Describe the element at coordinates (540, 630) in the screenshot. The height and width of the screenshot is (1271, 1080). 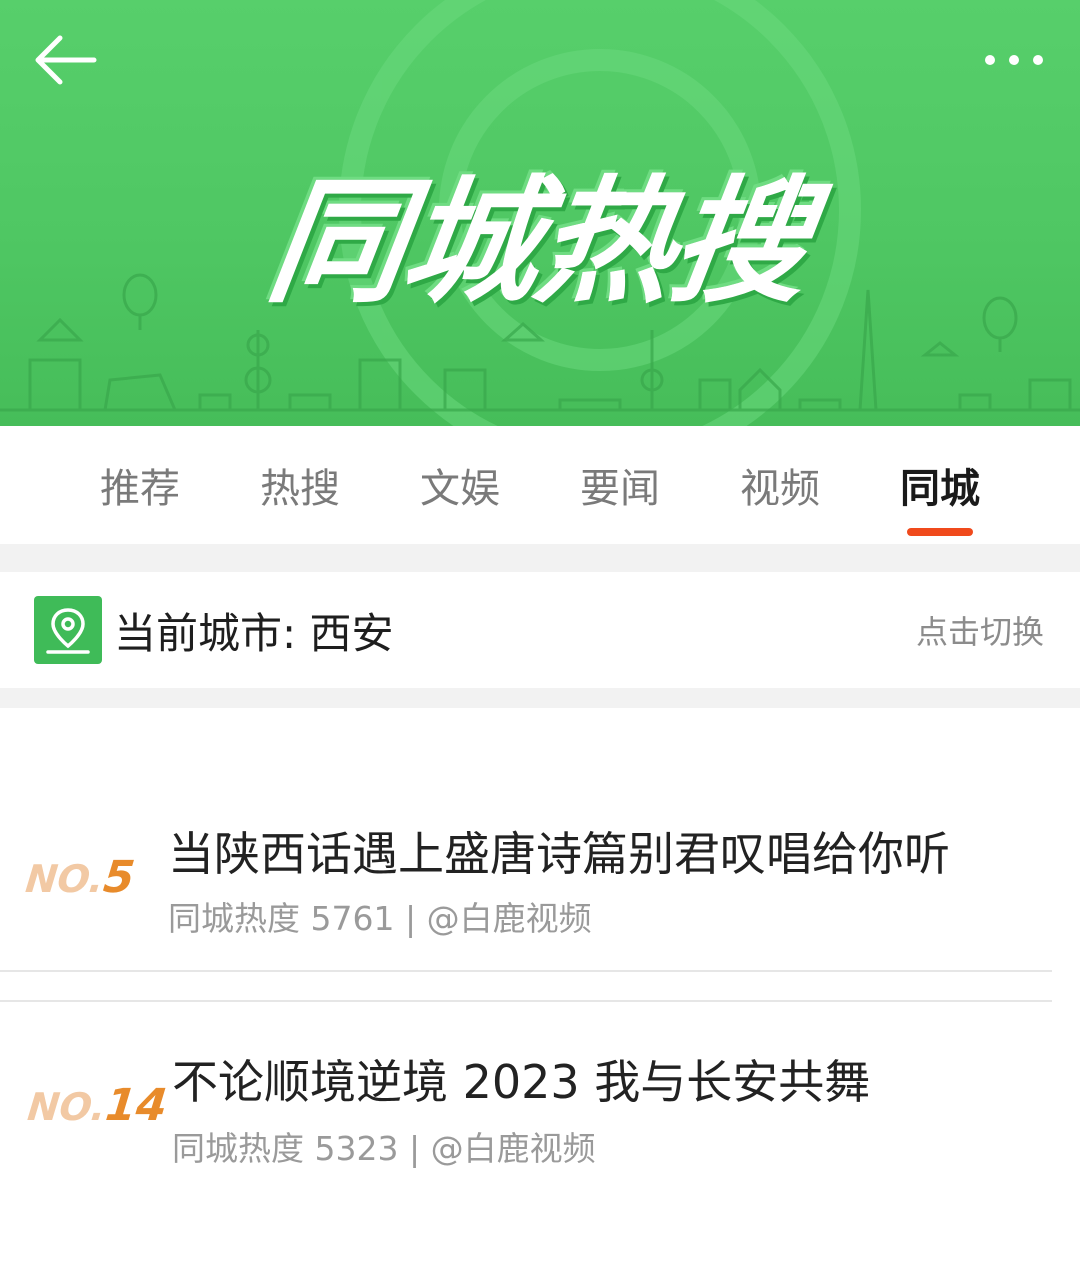
I see `current-city-row: 当前城市: 西安 点击切换` at that location.